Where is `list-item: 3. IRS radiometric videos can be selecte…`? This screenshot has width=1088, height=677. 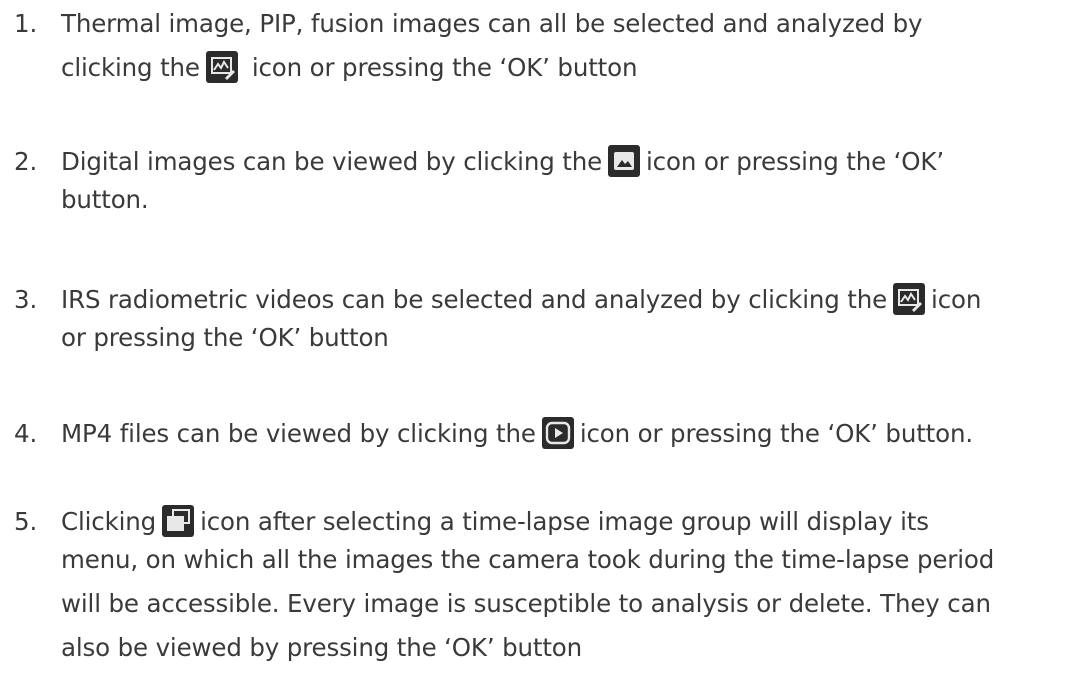
list-item: 3. IRS radiometric videos can be selecte… is located at coordinates (548, 319).